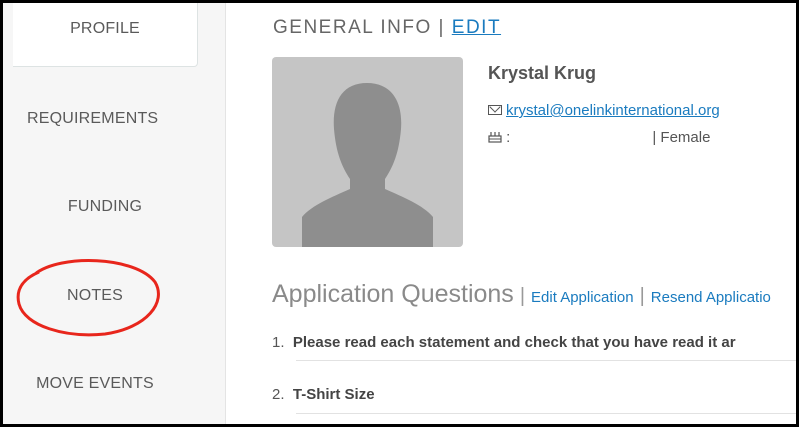 The width and height of the screenshot is (799, 427). What do you see at coordinates (105, 28) in the screenshot?
I see `sidebar-item-profile-label: PROFILE` at bounding box center [105, 28].